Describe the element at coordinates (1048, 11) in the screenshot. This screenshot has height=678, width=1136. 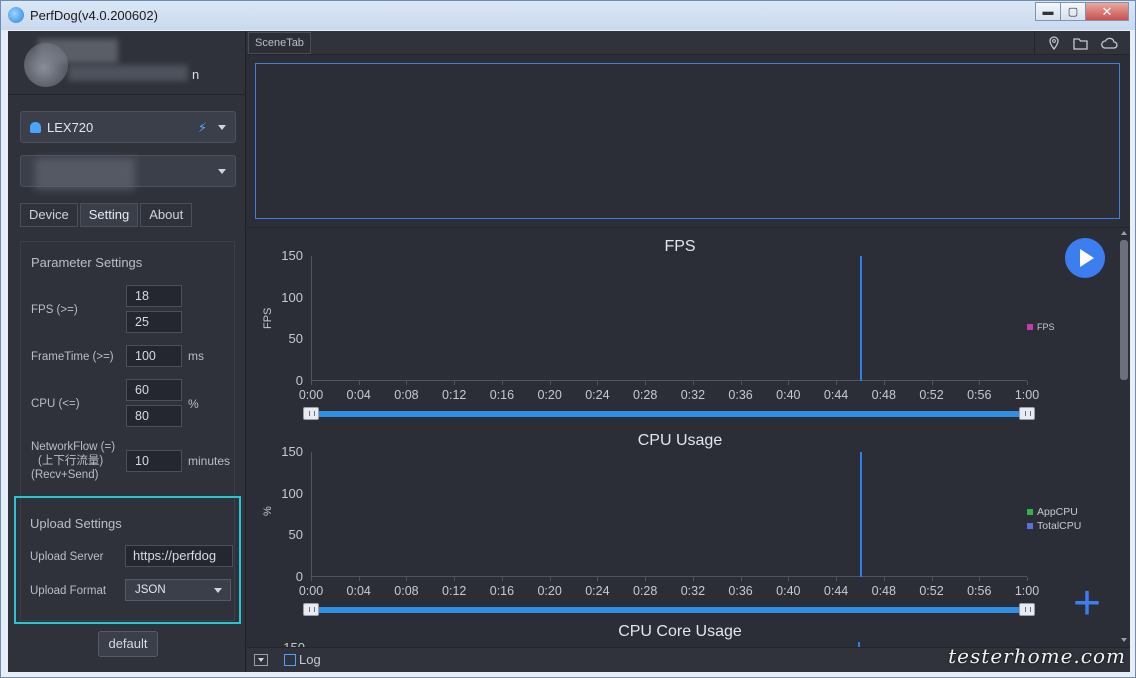
I see `minimize-button: ▬` at that location.